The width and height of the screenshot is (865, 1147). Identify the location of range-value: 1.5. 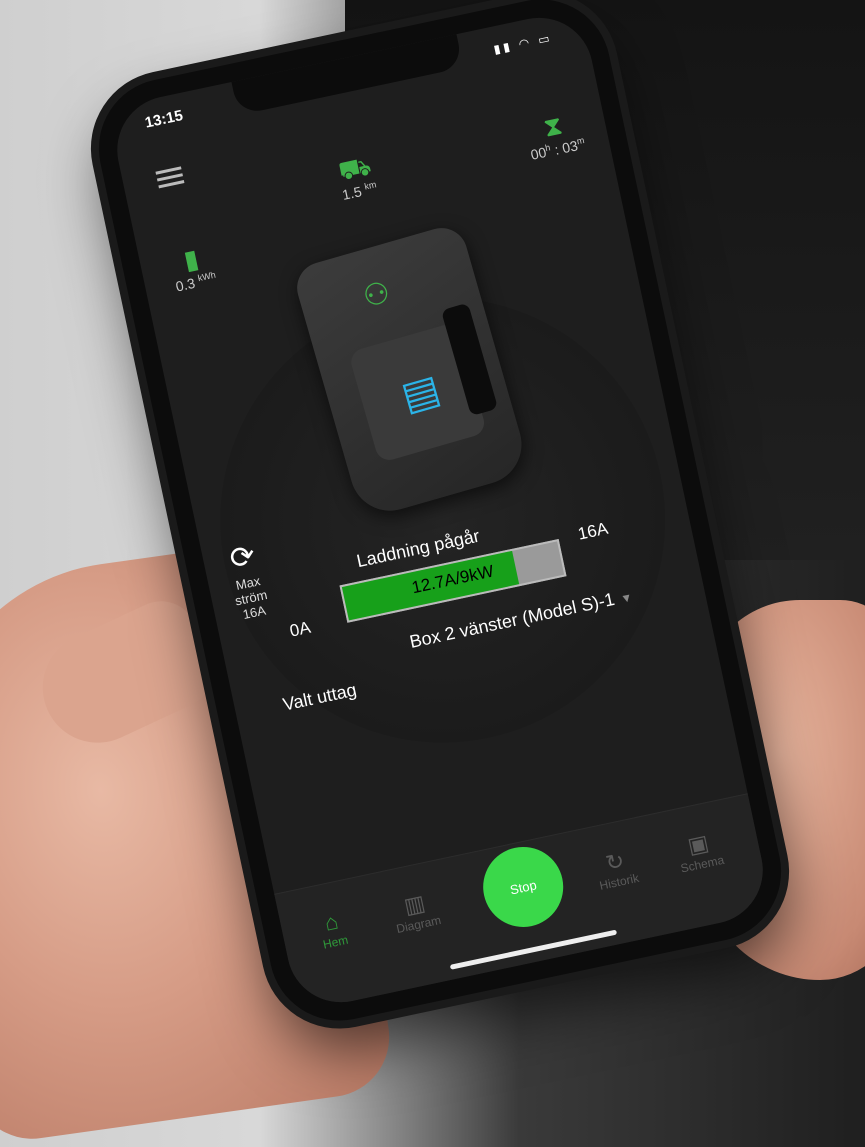
(352, 193).